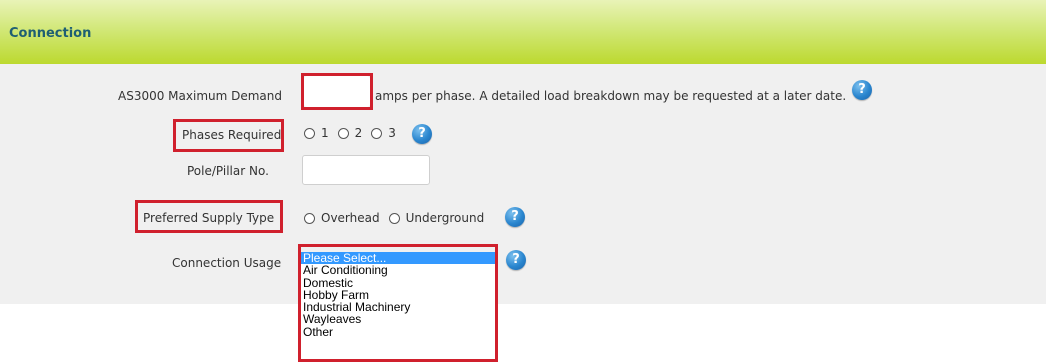 The height and width of the screenshot is (362, 1048). I want to click on phases-label: Phases Required, so click(232, 135).